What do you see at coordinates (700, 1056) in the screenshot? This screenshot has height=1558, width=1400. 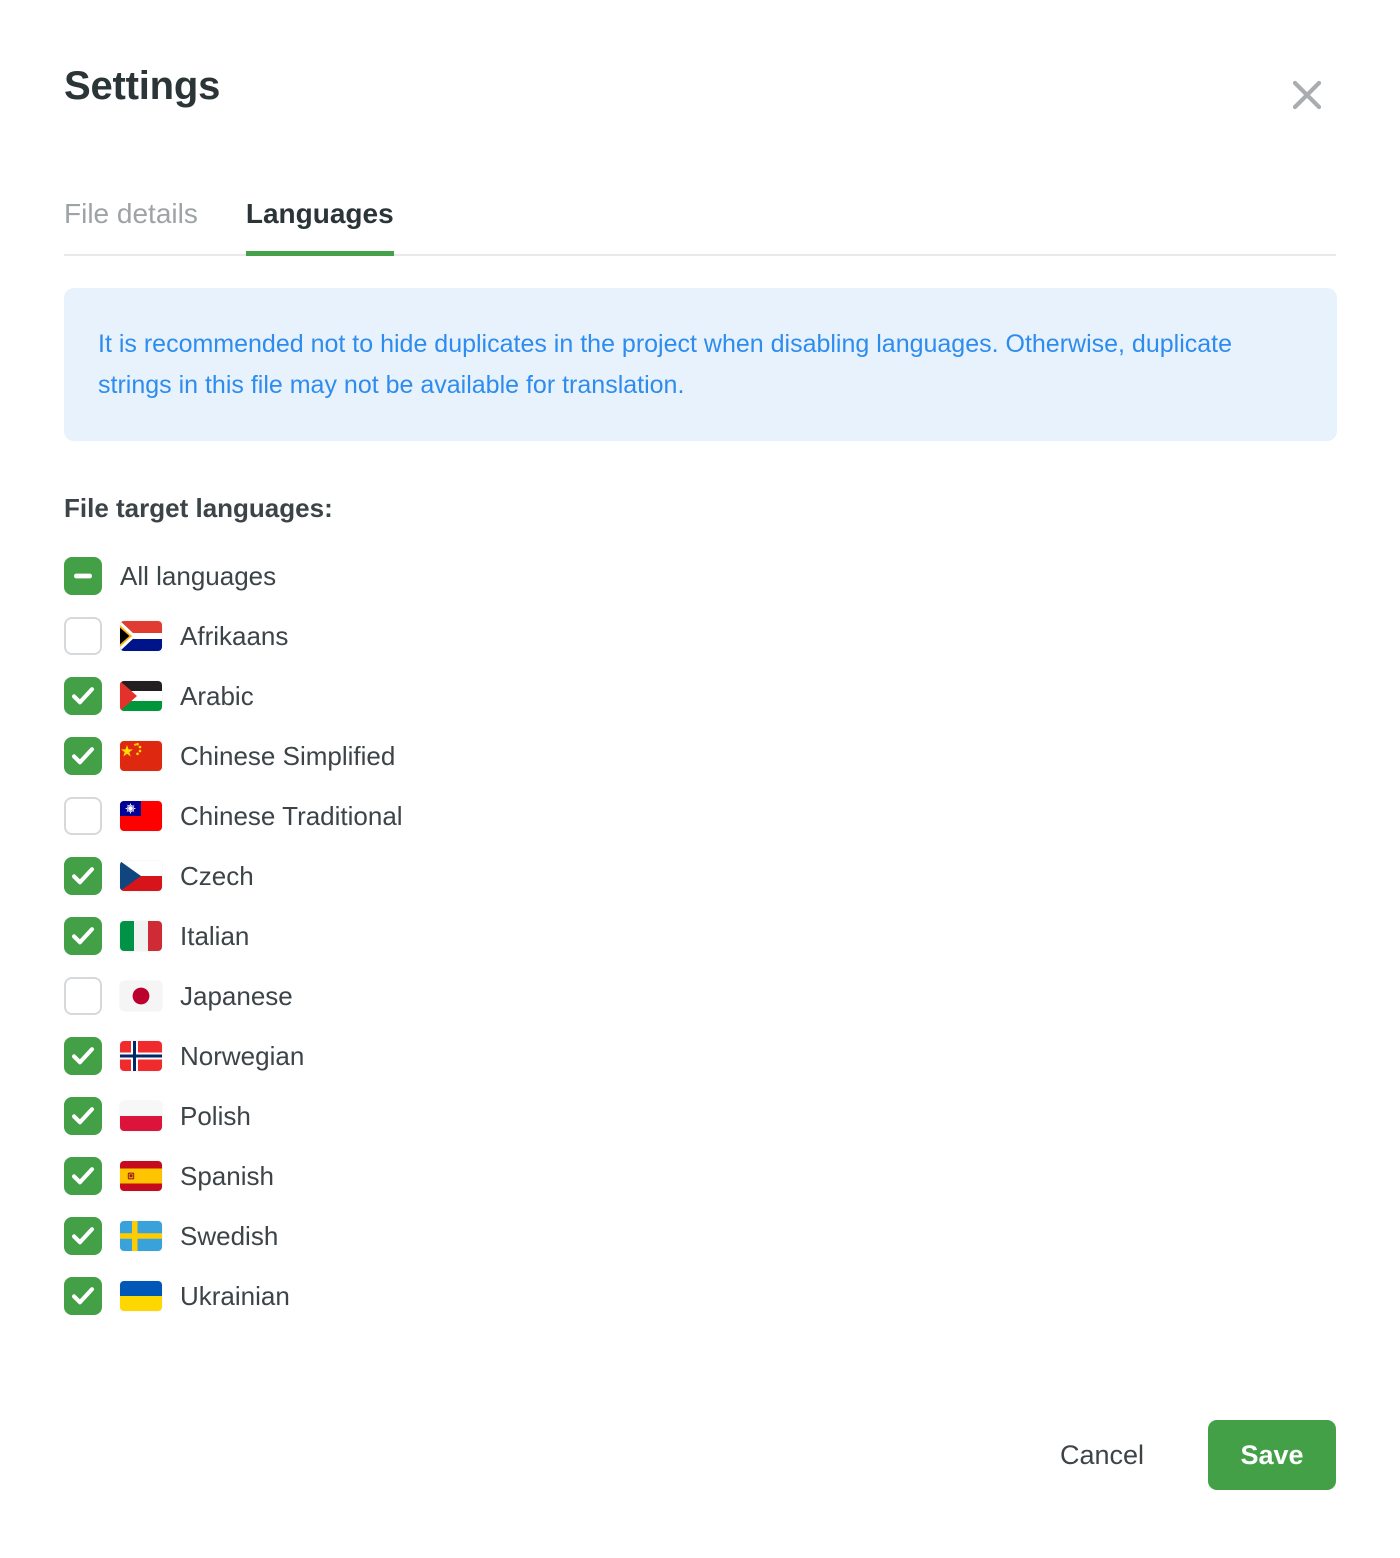 I see `list-item: Norwegian` at bounding box center [700, 1056].